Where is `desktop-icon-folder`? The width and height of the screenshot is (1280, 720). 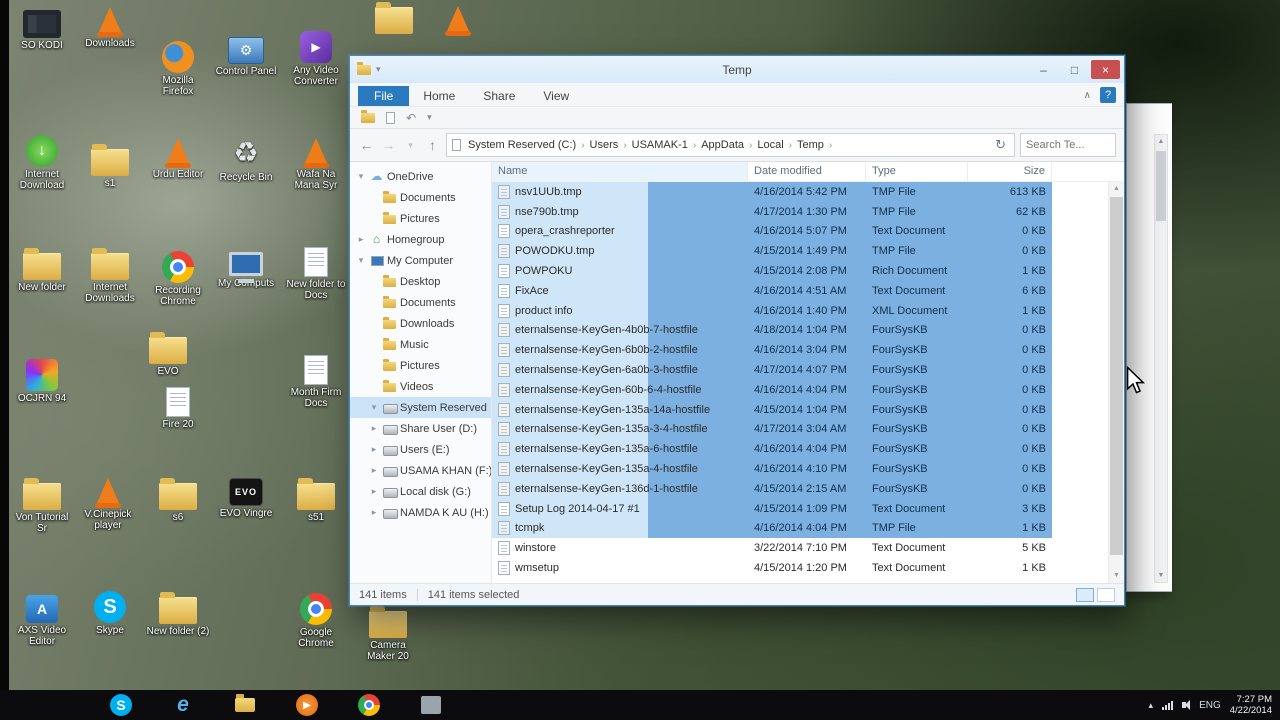 desktop-icon-folder is located at coordinates (394, 18).